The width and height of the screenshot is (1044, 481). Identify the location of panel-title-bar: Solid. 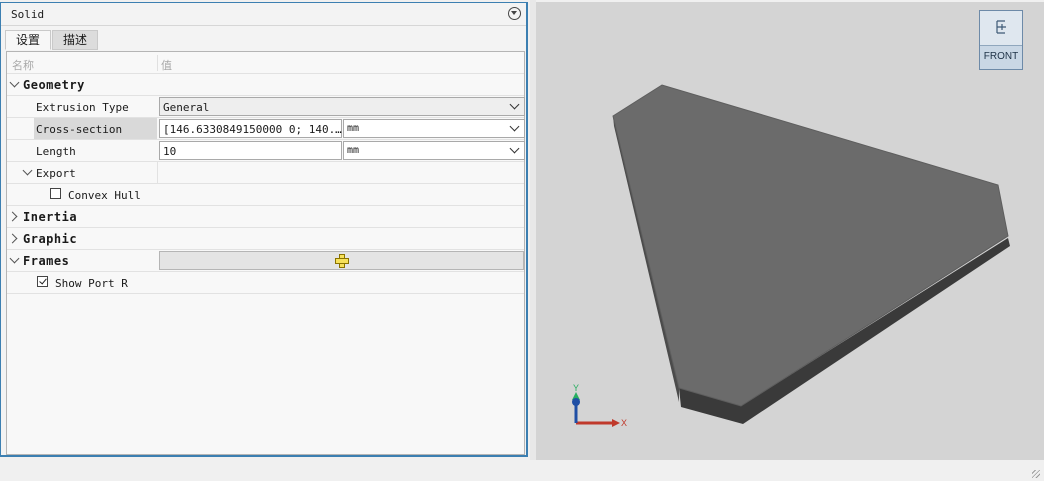
(263, 14).